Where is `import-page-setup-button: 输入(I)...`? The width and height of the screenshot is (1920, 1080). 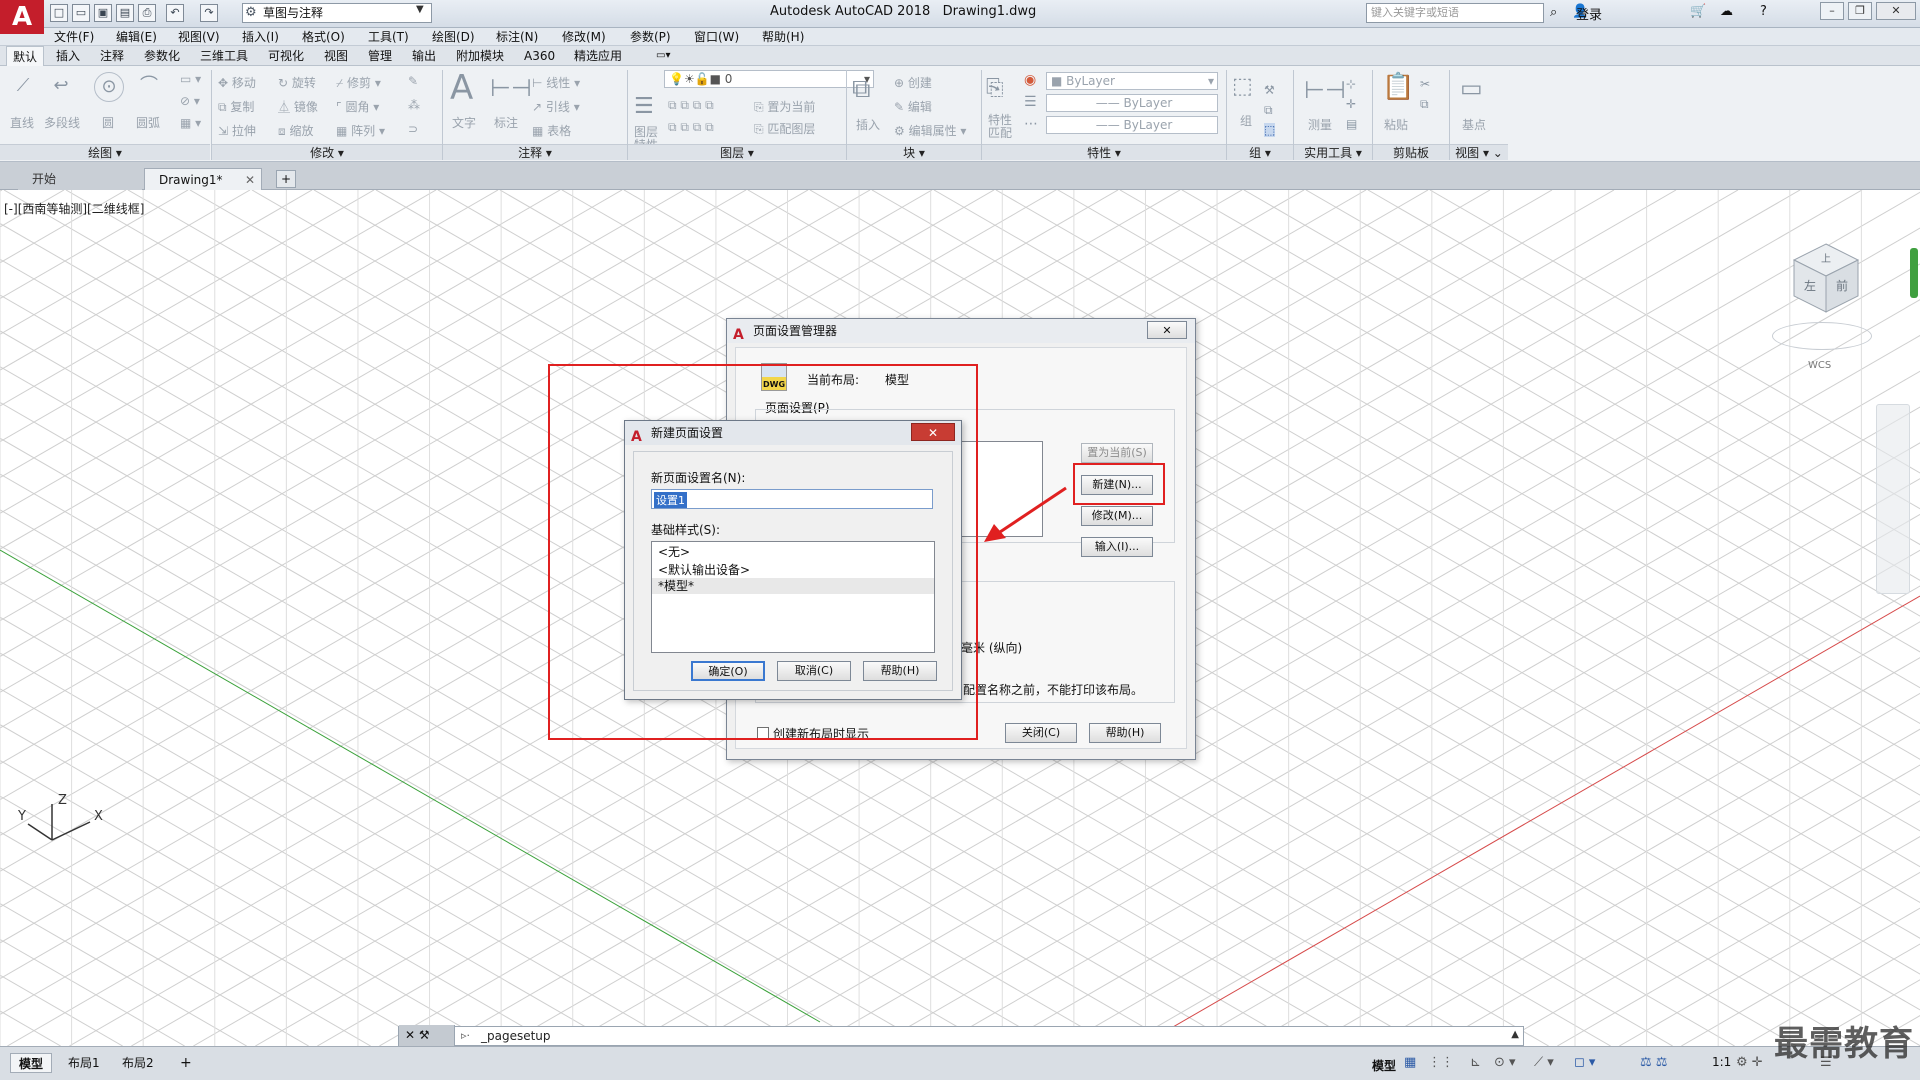
import-page-setup-button: 输入(I)... is located at coordinates (1117, 547).